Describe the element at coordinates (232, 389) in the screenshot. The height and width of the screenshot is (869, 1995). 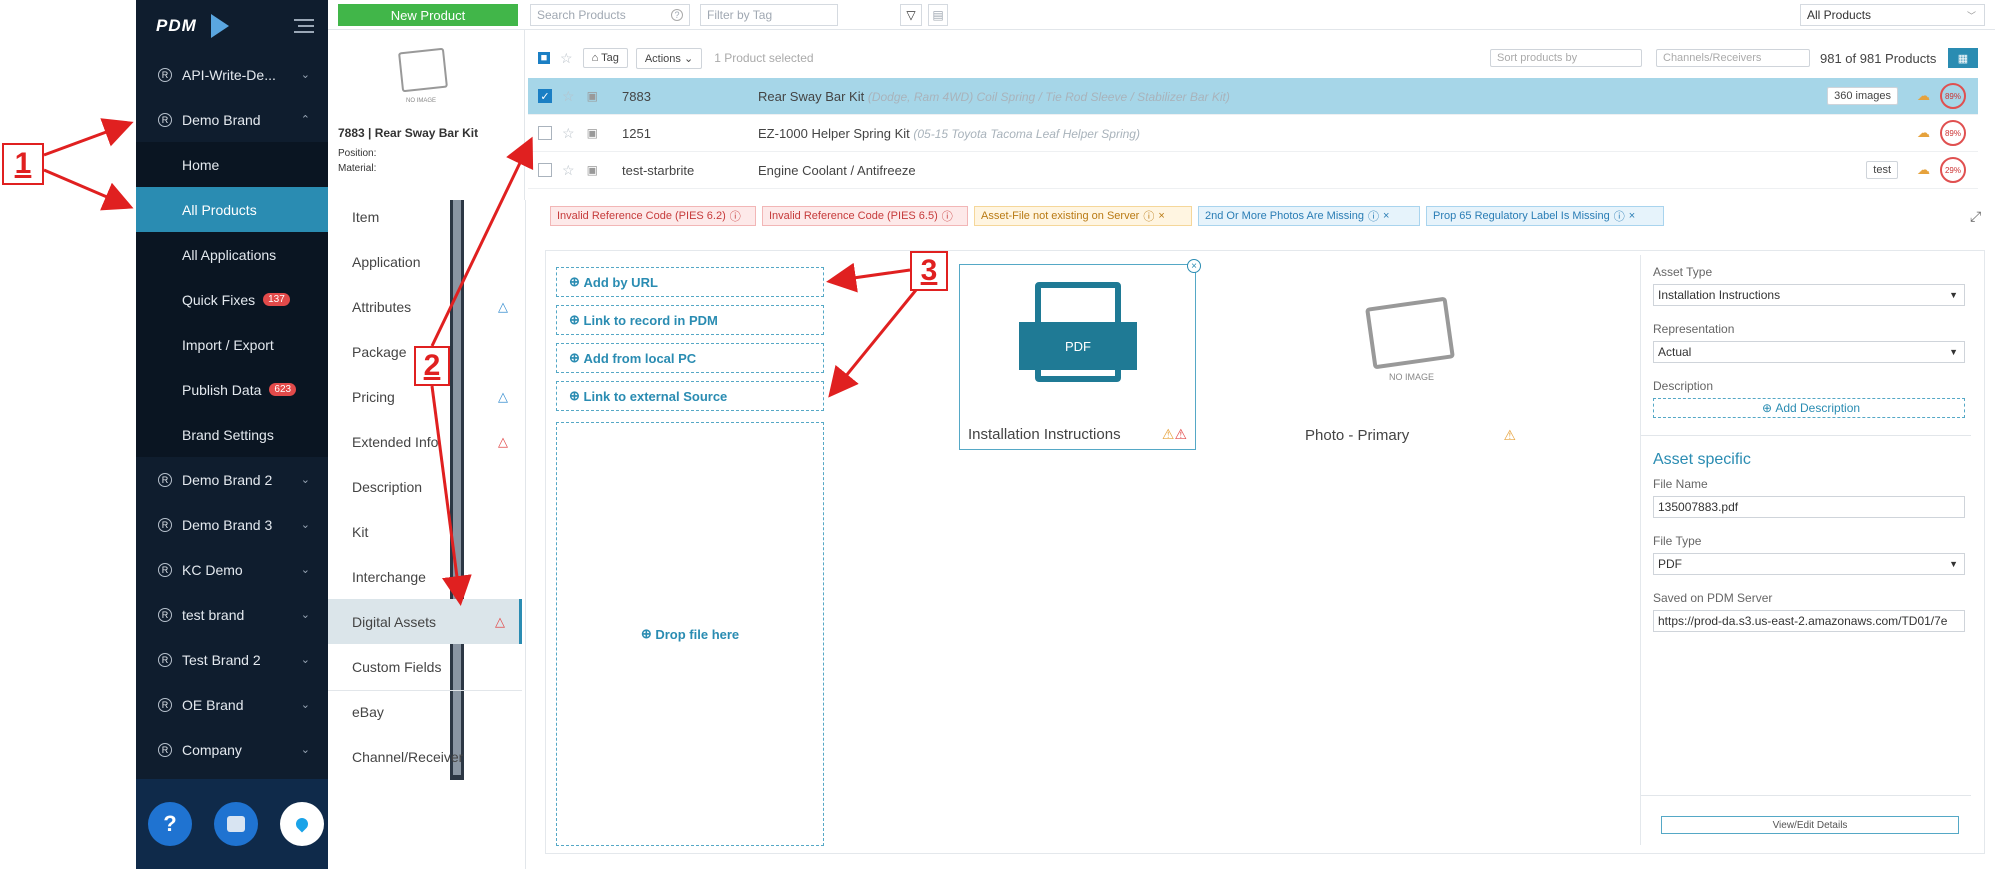
I see `sidebar-item: Publish Data 623` at that location.